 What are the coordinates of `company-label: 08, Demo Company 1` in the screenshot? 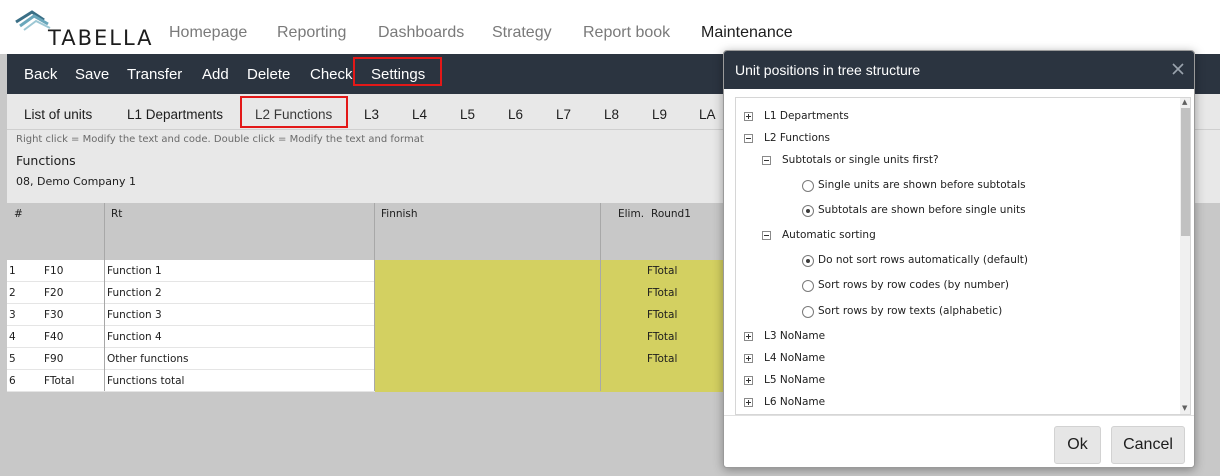 It's located at (76, 181).